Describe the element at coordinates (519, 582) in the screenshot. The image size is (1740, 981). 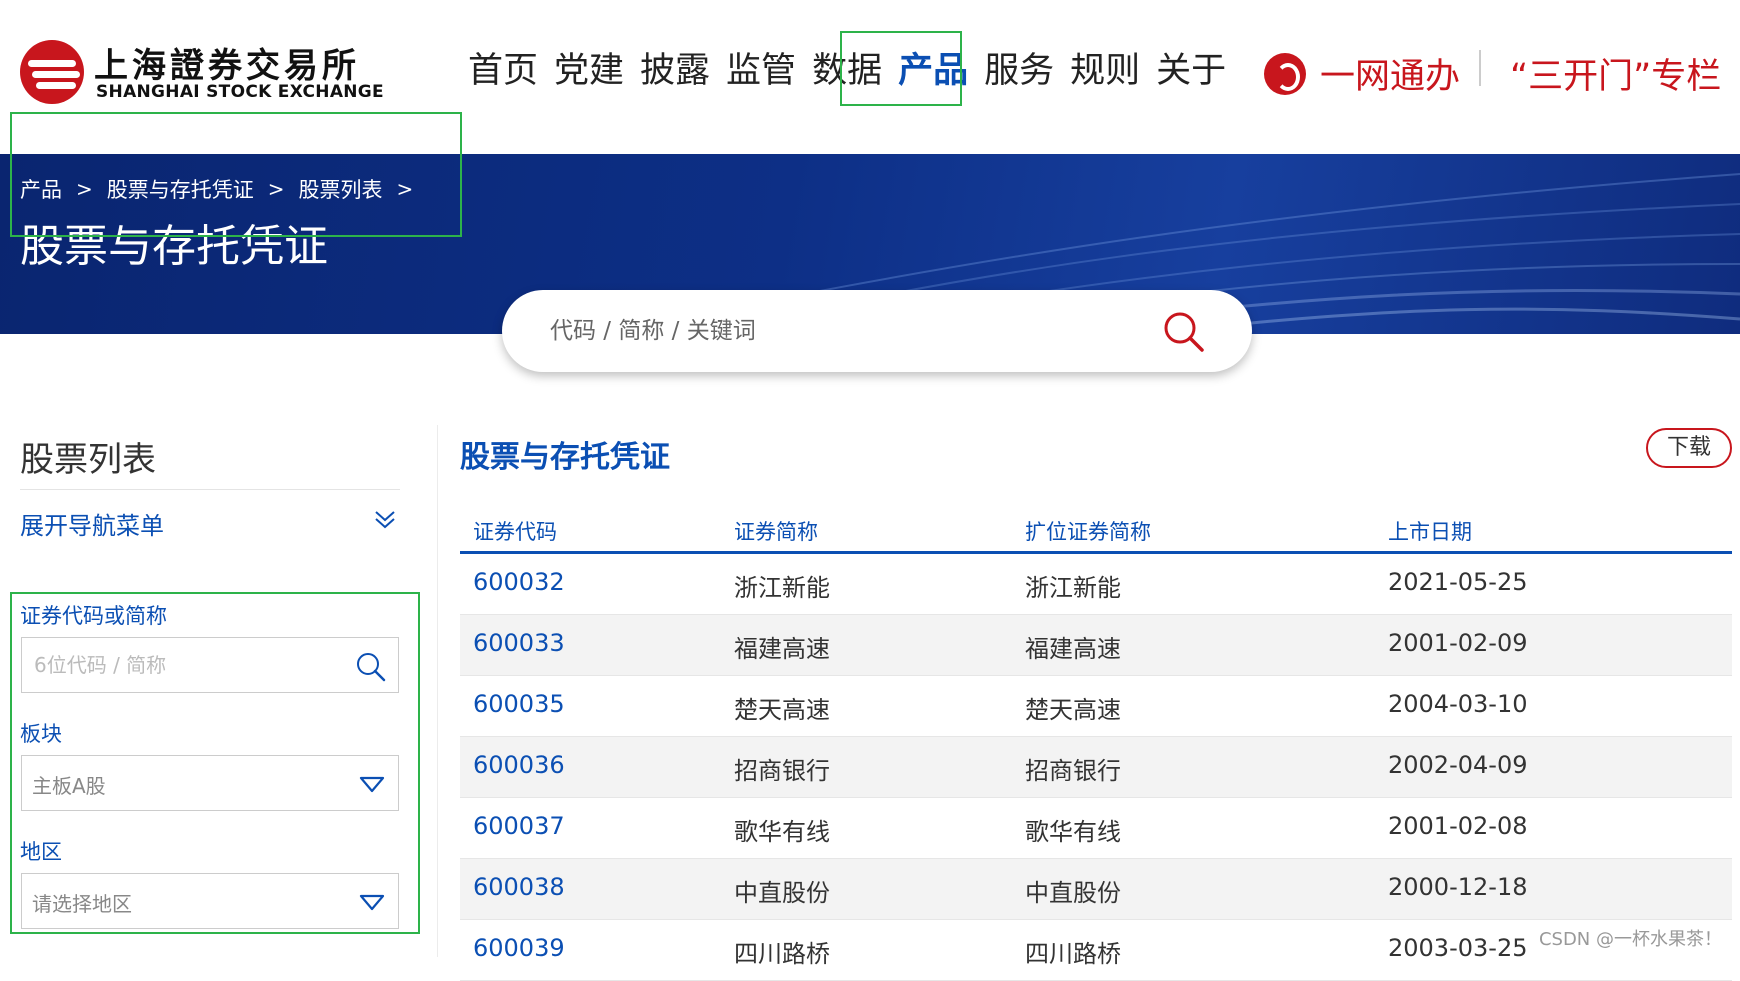
I see `stock-code-link: 600032` at that location.